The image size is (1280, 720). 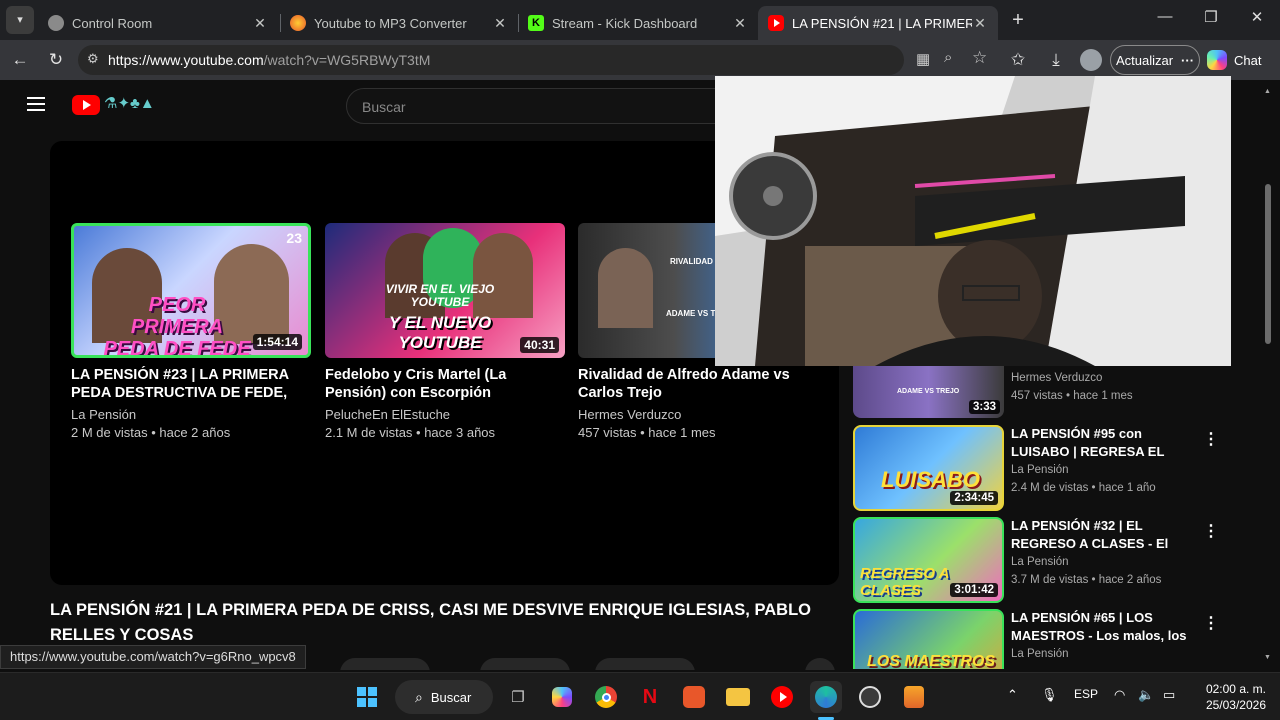 What do you see at coordinates (1018, 60) in the screenshot?
I see `favorites-icon: ✩` at bounding box center [1018, 60].